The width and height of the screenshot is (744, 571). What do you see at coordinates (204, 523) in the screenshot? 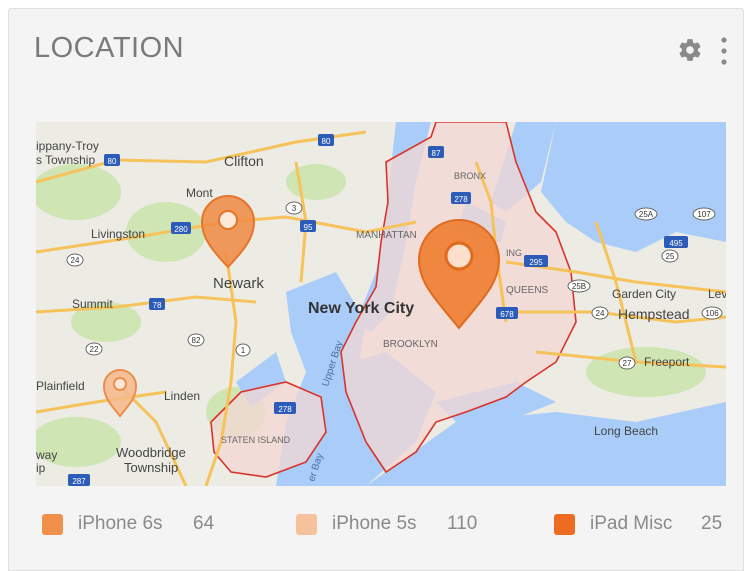
I see `legend-count: 64` at bounding box center [204, 523].